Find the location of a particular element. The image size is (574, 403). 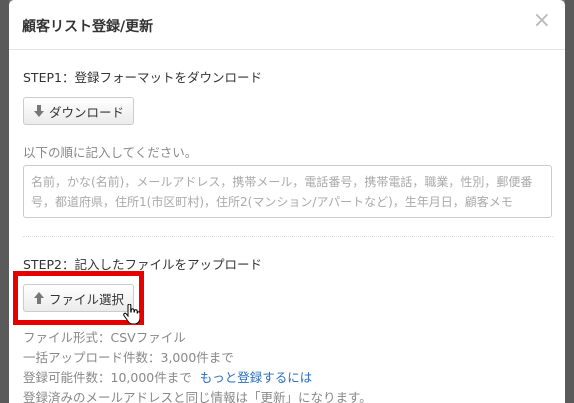

bulk-limit-text: 一括アップロード件数：3,000件まで is located at coordinates (128, 357).